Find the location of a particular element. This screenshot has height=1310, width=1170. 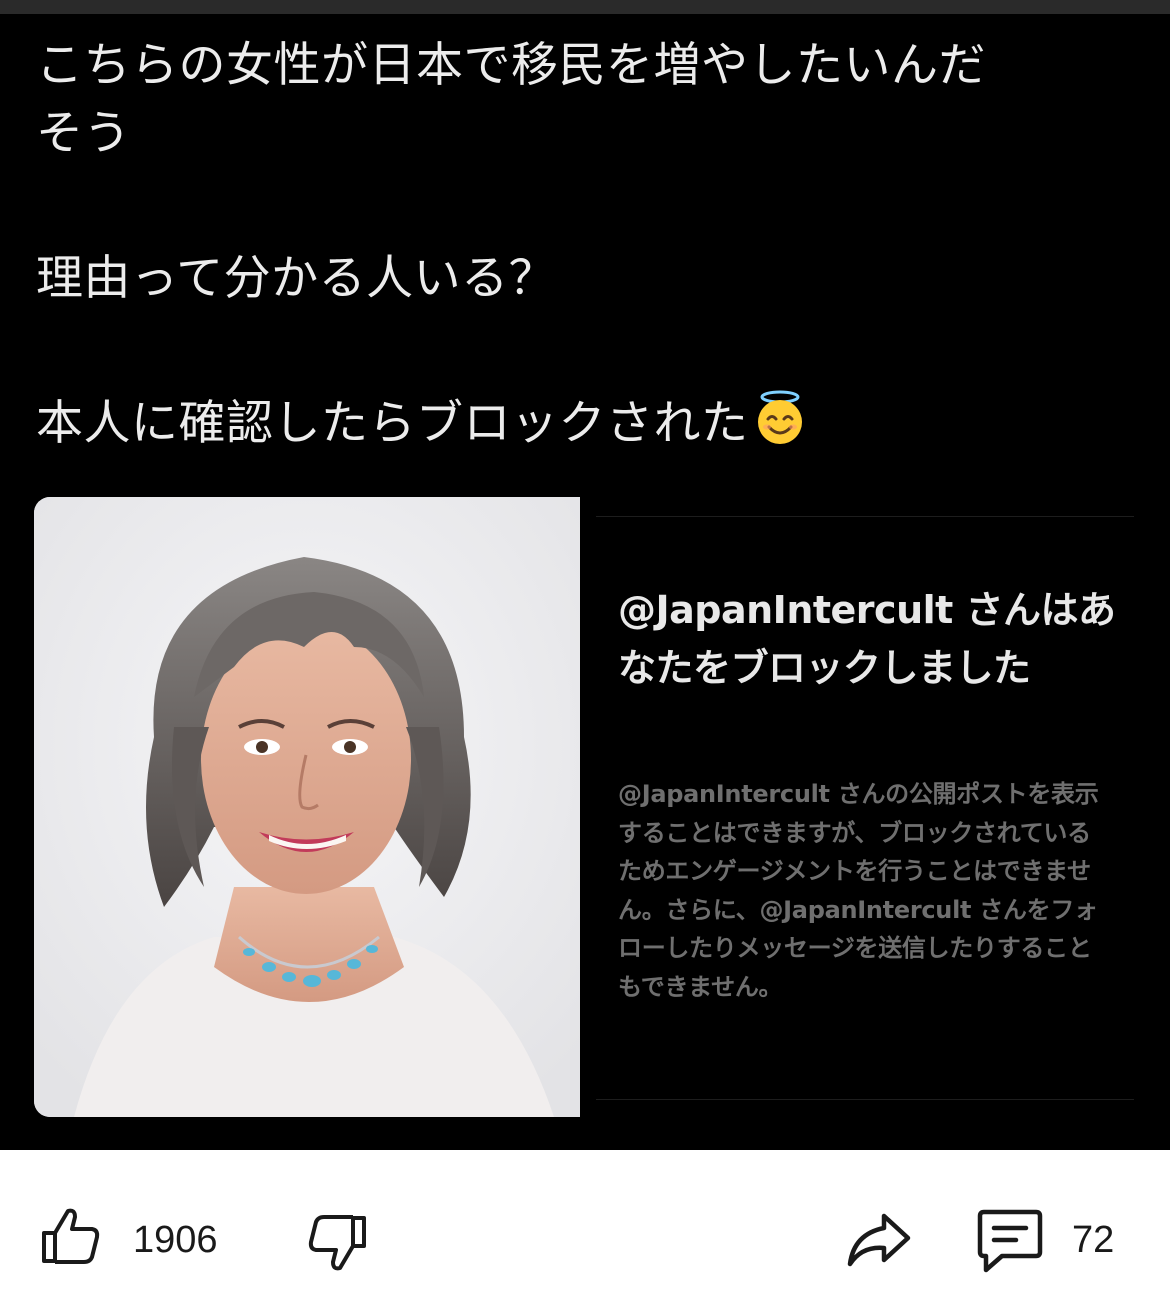

thumbs-down-icon is located at coordinates (337, 1245).